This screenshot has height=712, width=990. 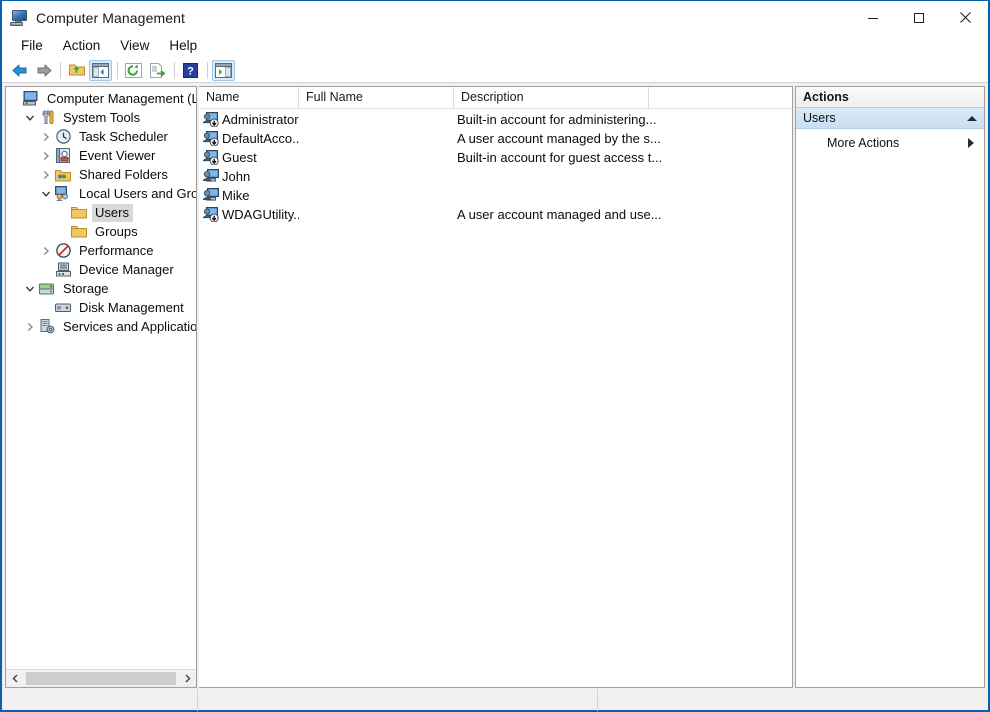 What do you see at coordinates (126, 269) in the screenshot?
I see `tree-item-label: Device Manager` at bounding box center [126, 269].